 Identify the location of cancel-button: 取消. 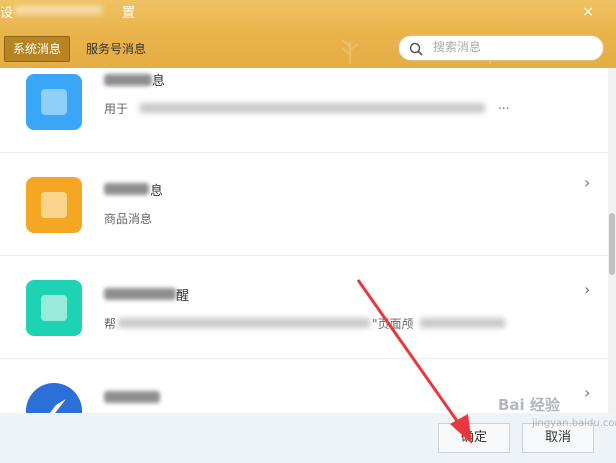
(558, 438).